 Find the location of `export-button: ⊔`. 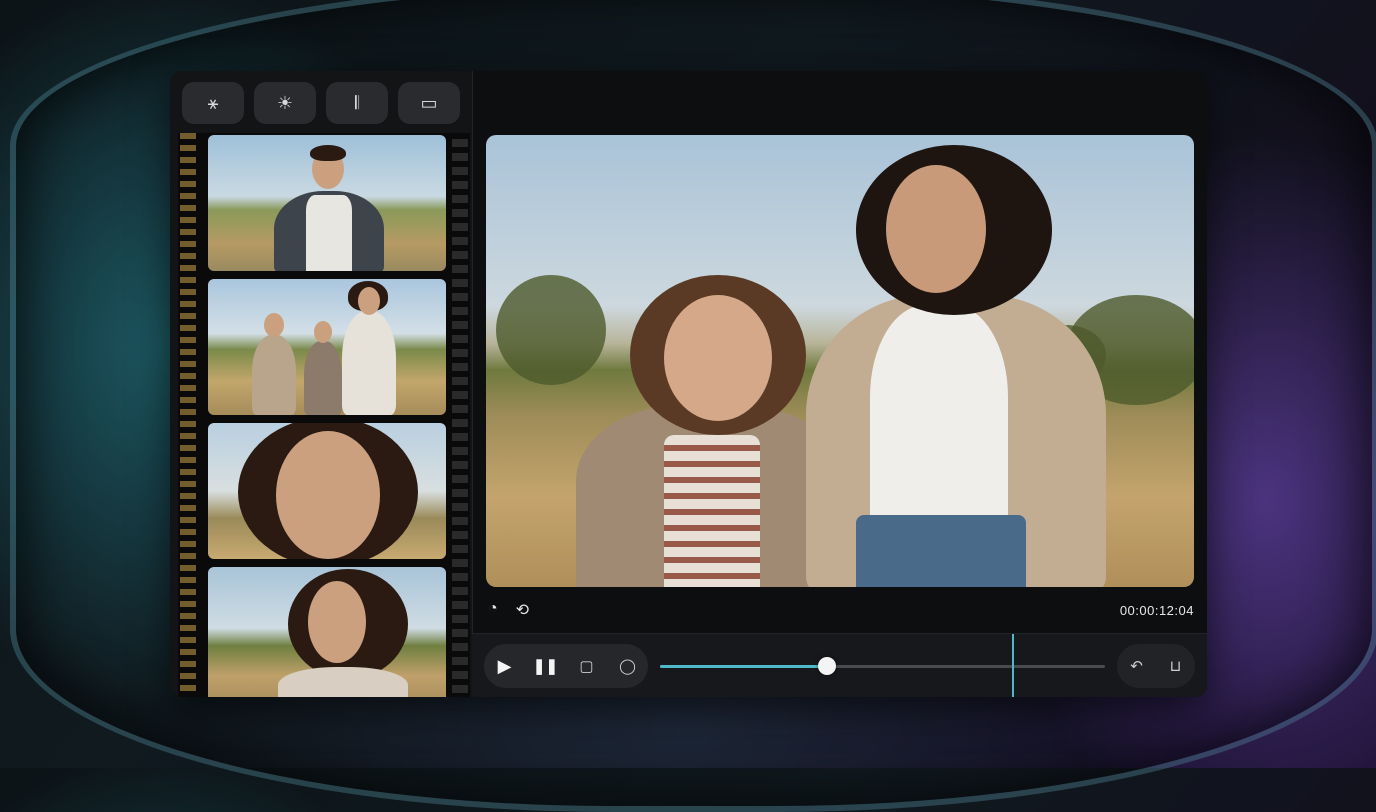

export-button: ⊔ is located at coordinates (1176, 666).